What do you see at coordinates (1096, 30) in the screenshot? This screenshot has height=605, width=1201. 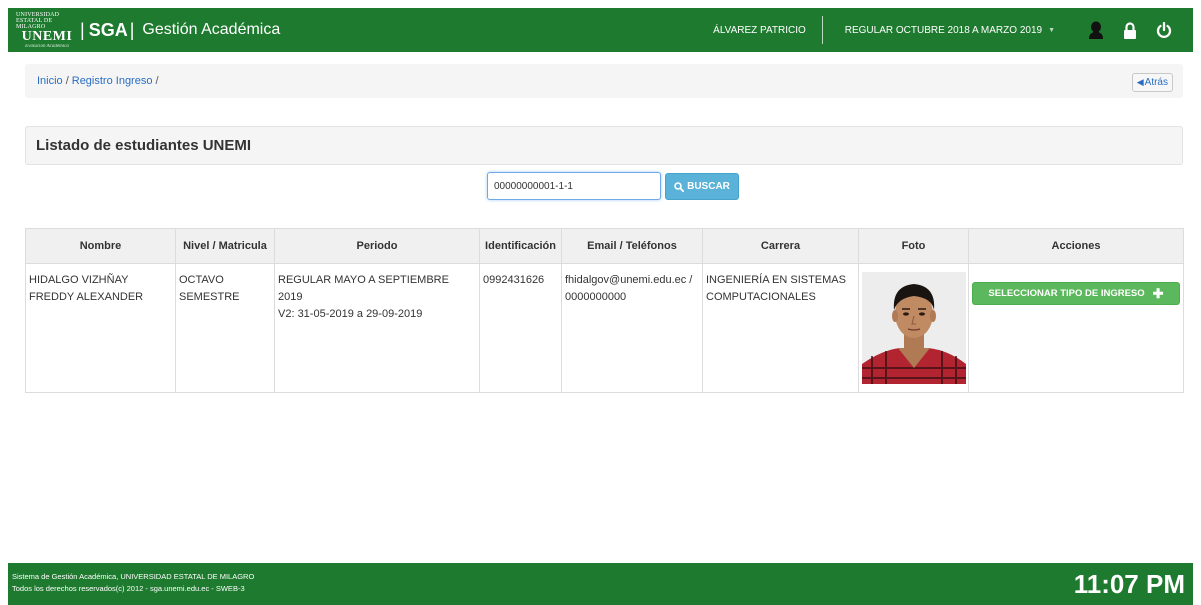 I see `user-icon` at bounding box center [1096, 30].